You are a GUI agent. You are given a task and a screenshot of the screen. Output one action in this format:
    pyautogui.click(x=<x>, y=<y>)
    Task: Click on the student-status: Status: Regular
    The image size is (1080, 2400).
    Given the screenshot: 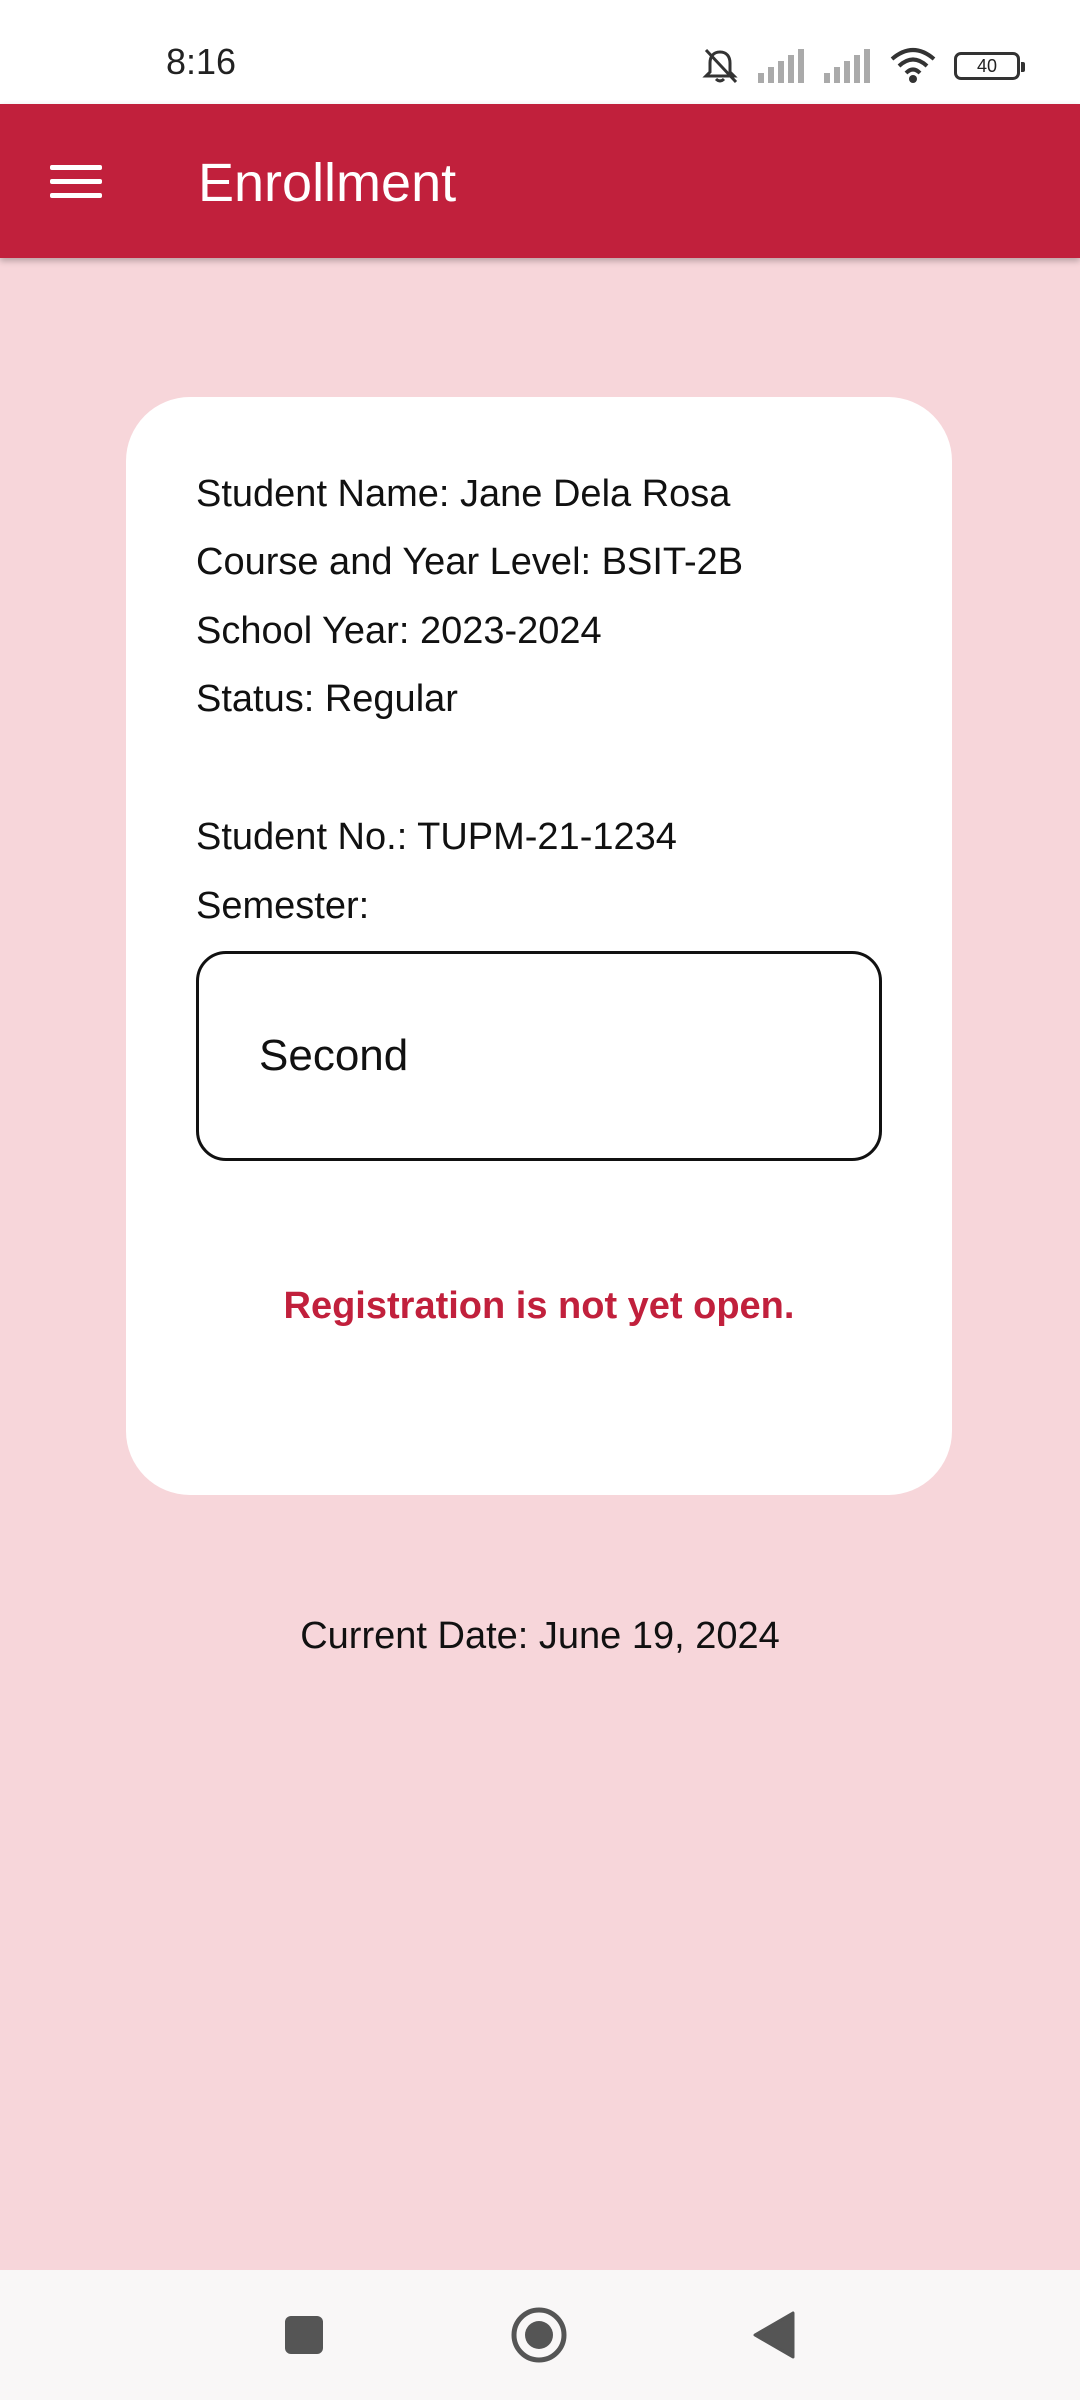 What is the action you would take?
    pyautogui.click(x=327, y=699)
    